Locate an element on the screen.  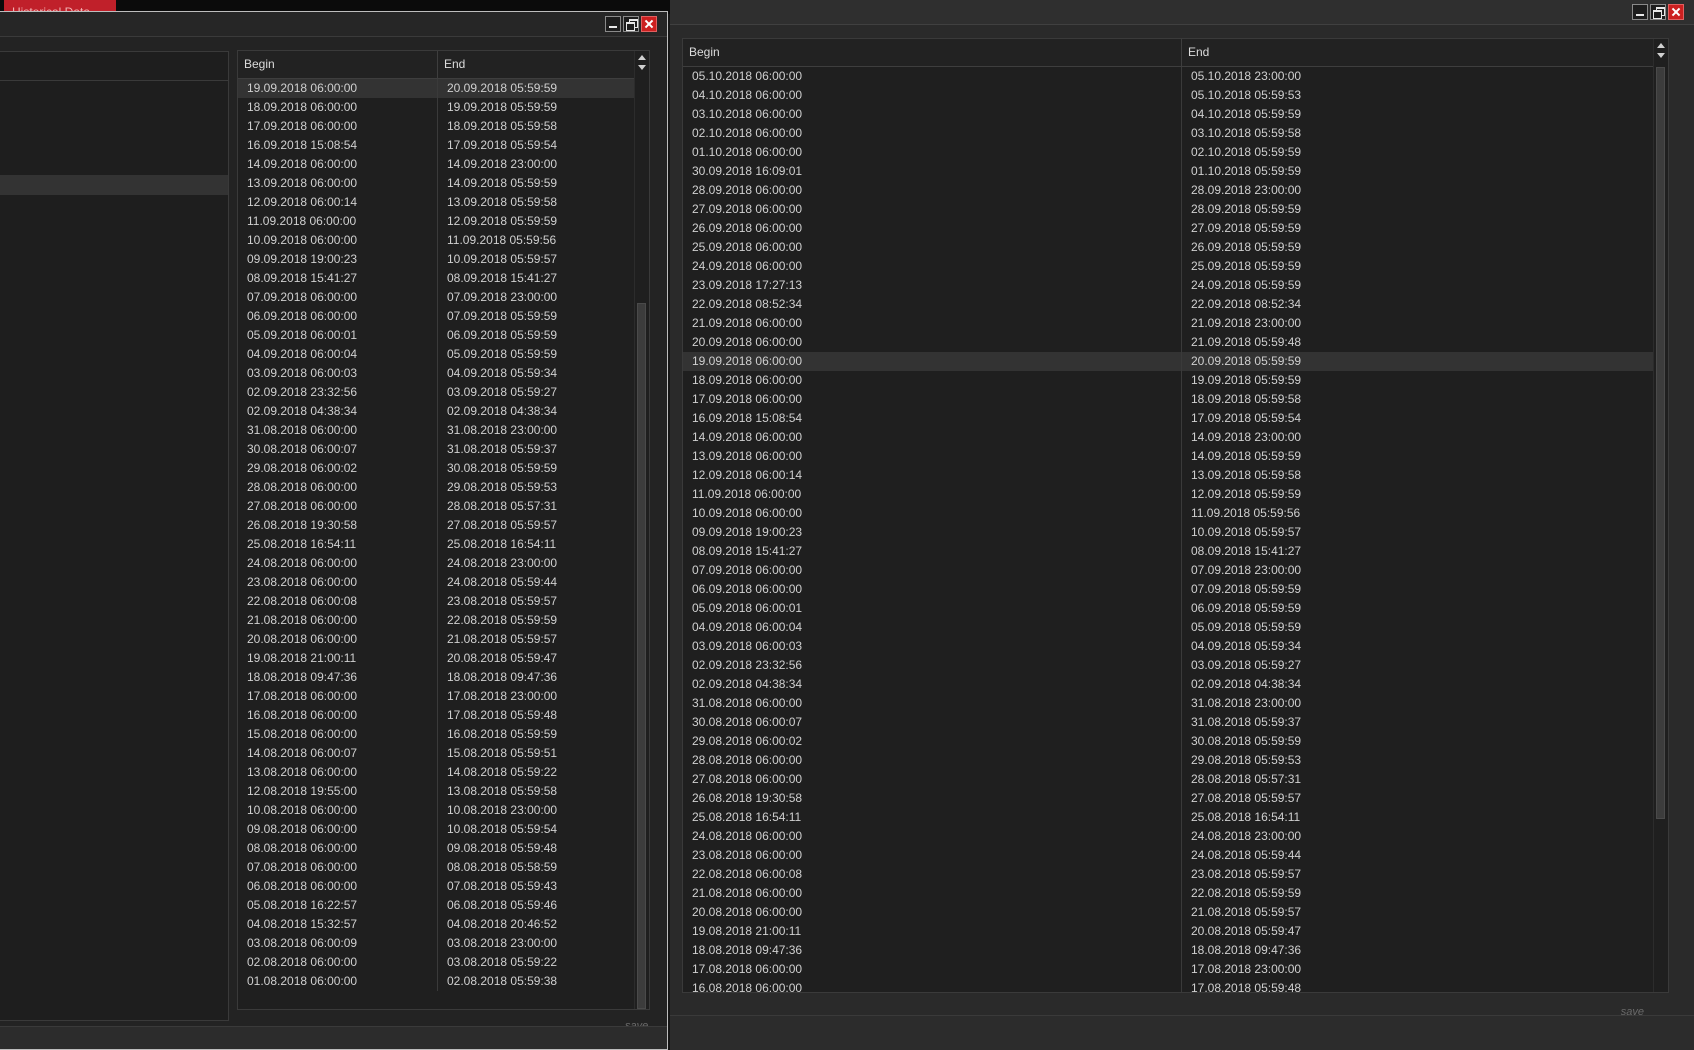
table-row: 13.08.2018 06:00:00 14.08.2018 05:59:22 is located at coordinates (436, 772).